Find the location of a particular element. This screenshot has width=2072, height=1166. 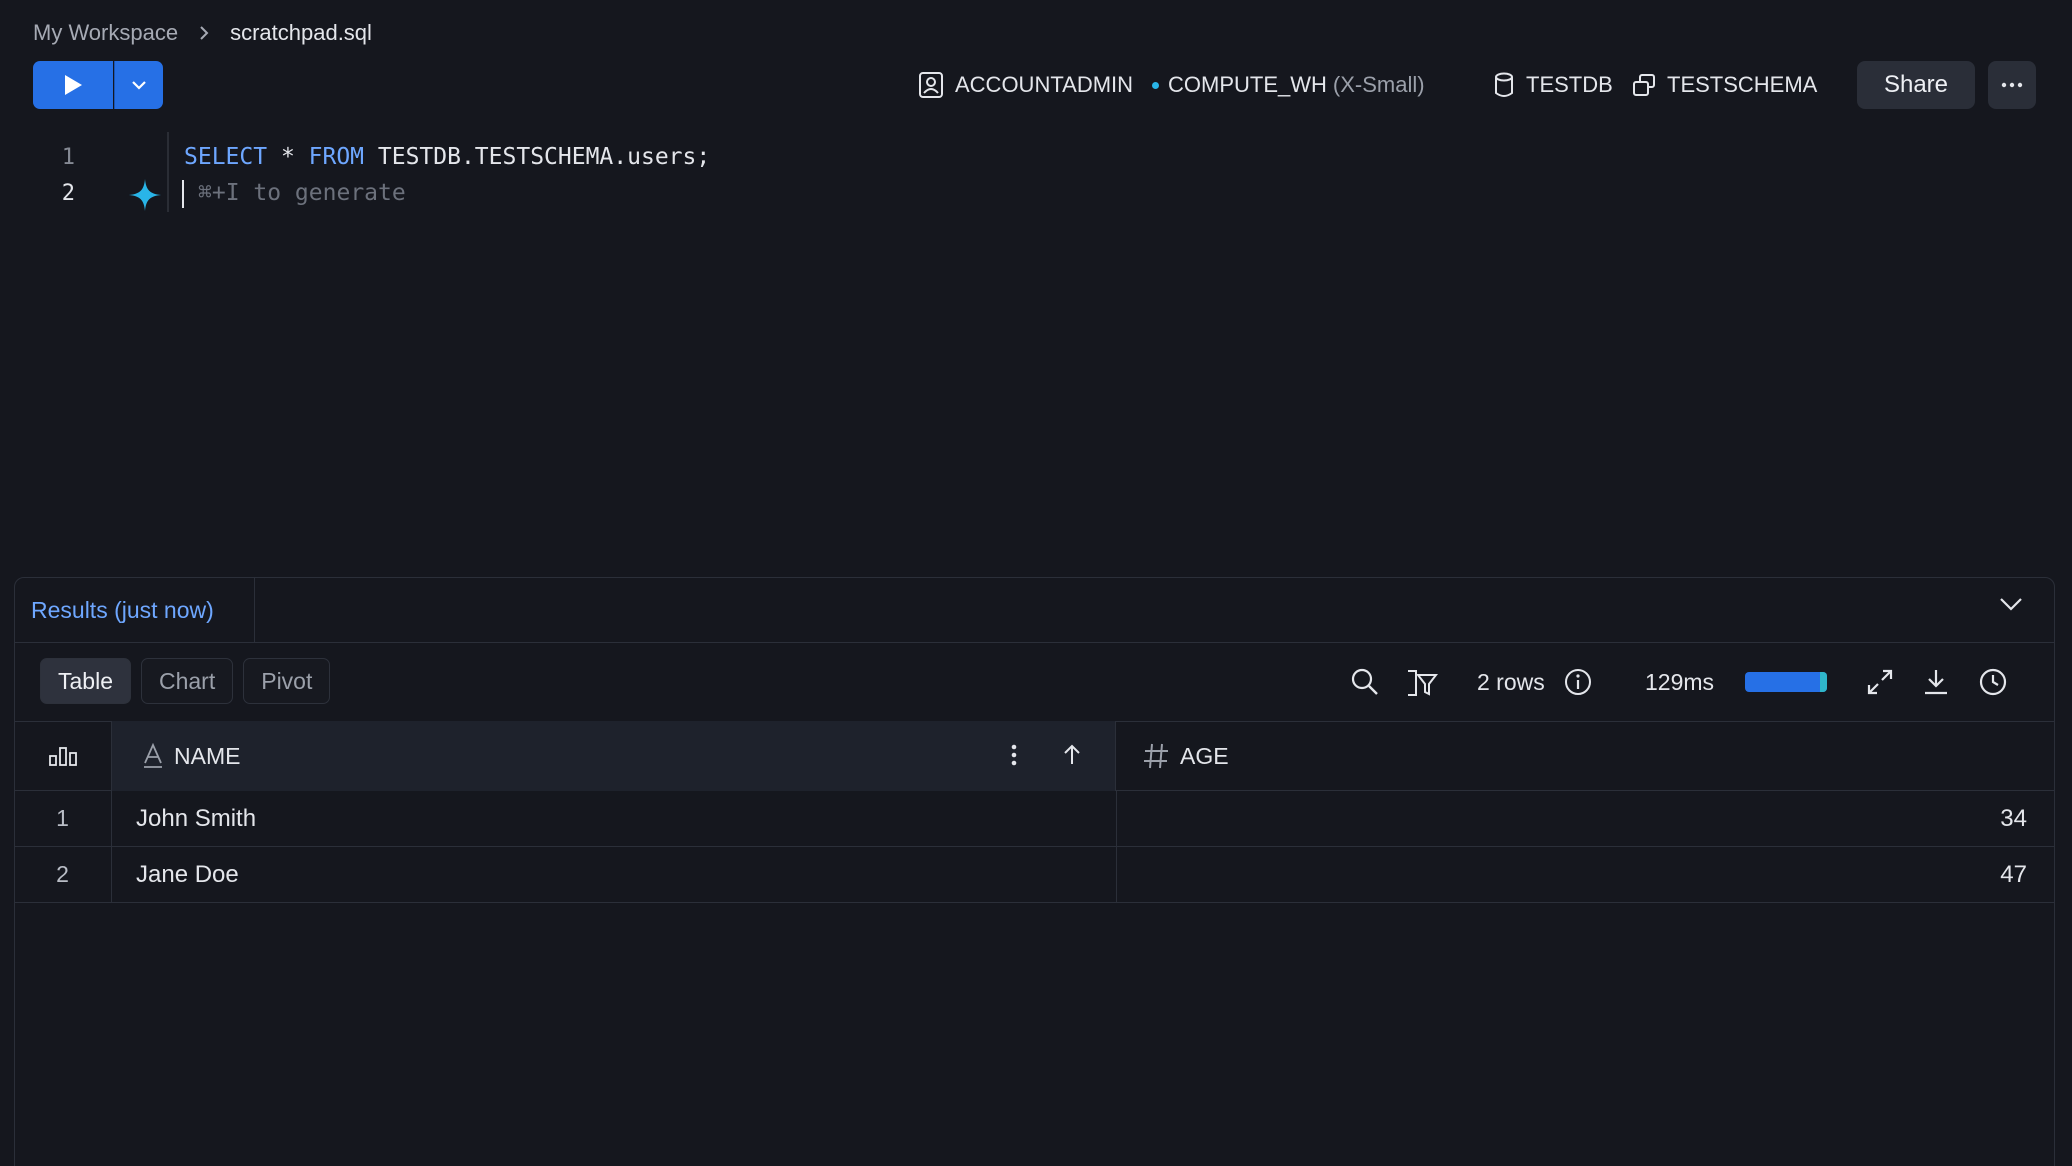

chevron-right-icon is located at coordinates (204, 33).